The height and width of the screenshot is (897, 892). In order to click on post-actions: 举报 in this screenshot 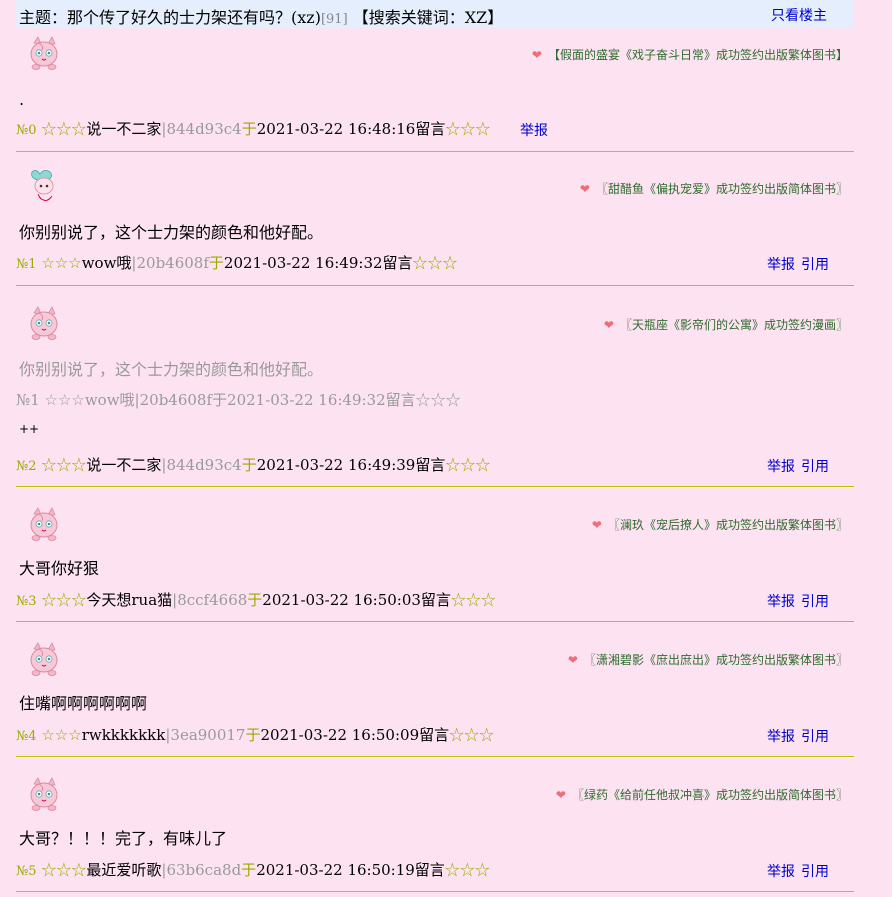, I will do `click(531, 130)`.